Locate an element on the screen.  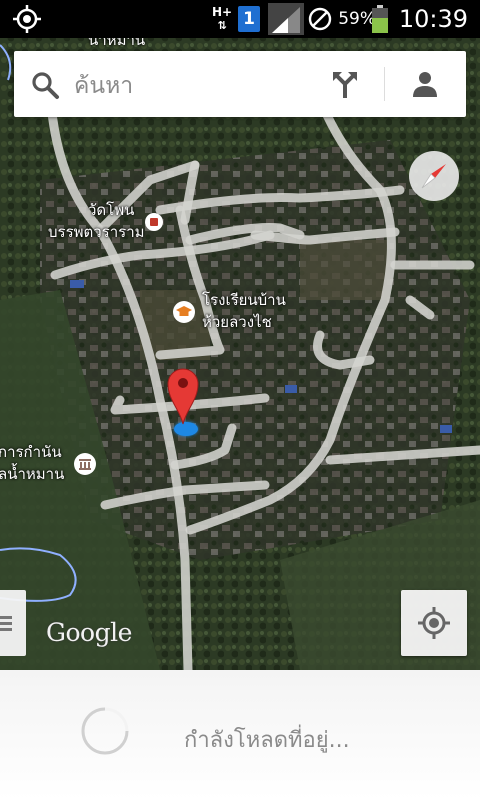
compass-button is located at coordinates (434, 176).